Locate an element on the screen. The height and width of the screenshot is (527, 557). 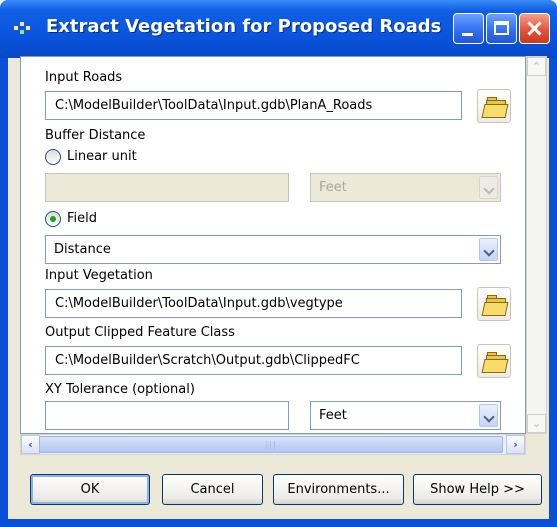
toolbox-model-icon is located at coordinates (26, 28).